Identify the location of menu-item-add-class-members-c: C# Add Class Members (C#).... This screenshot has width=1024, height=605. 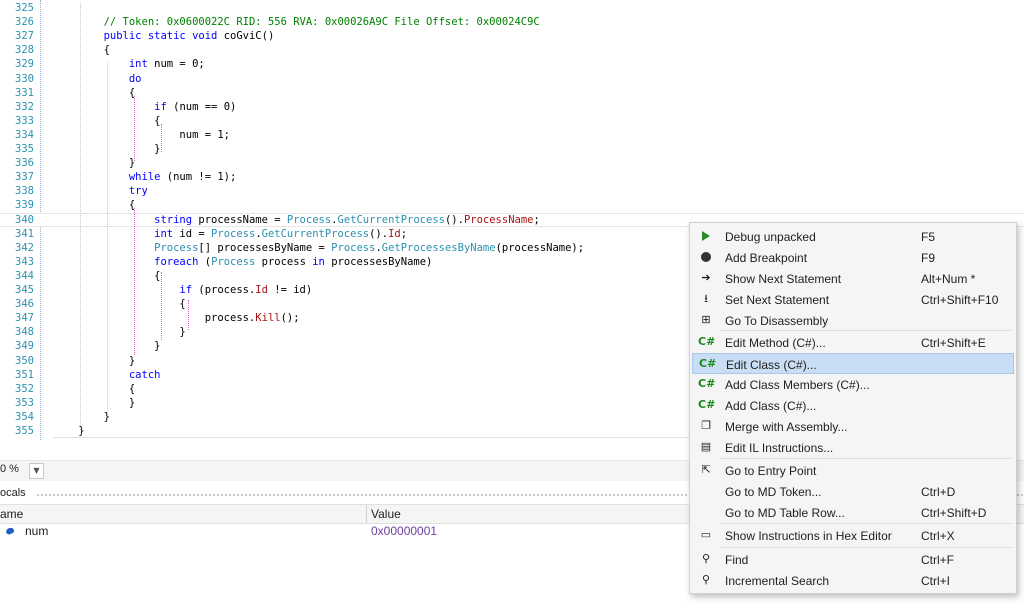
(852, 384).